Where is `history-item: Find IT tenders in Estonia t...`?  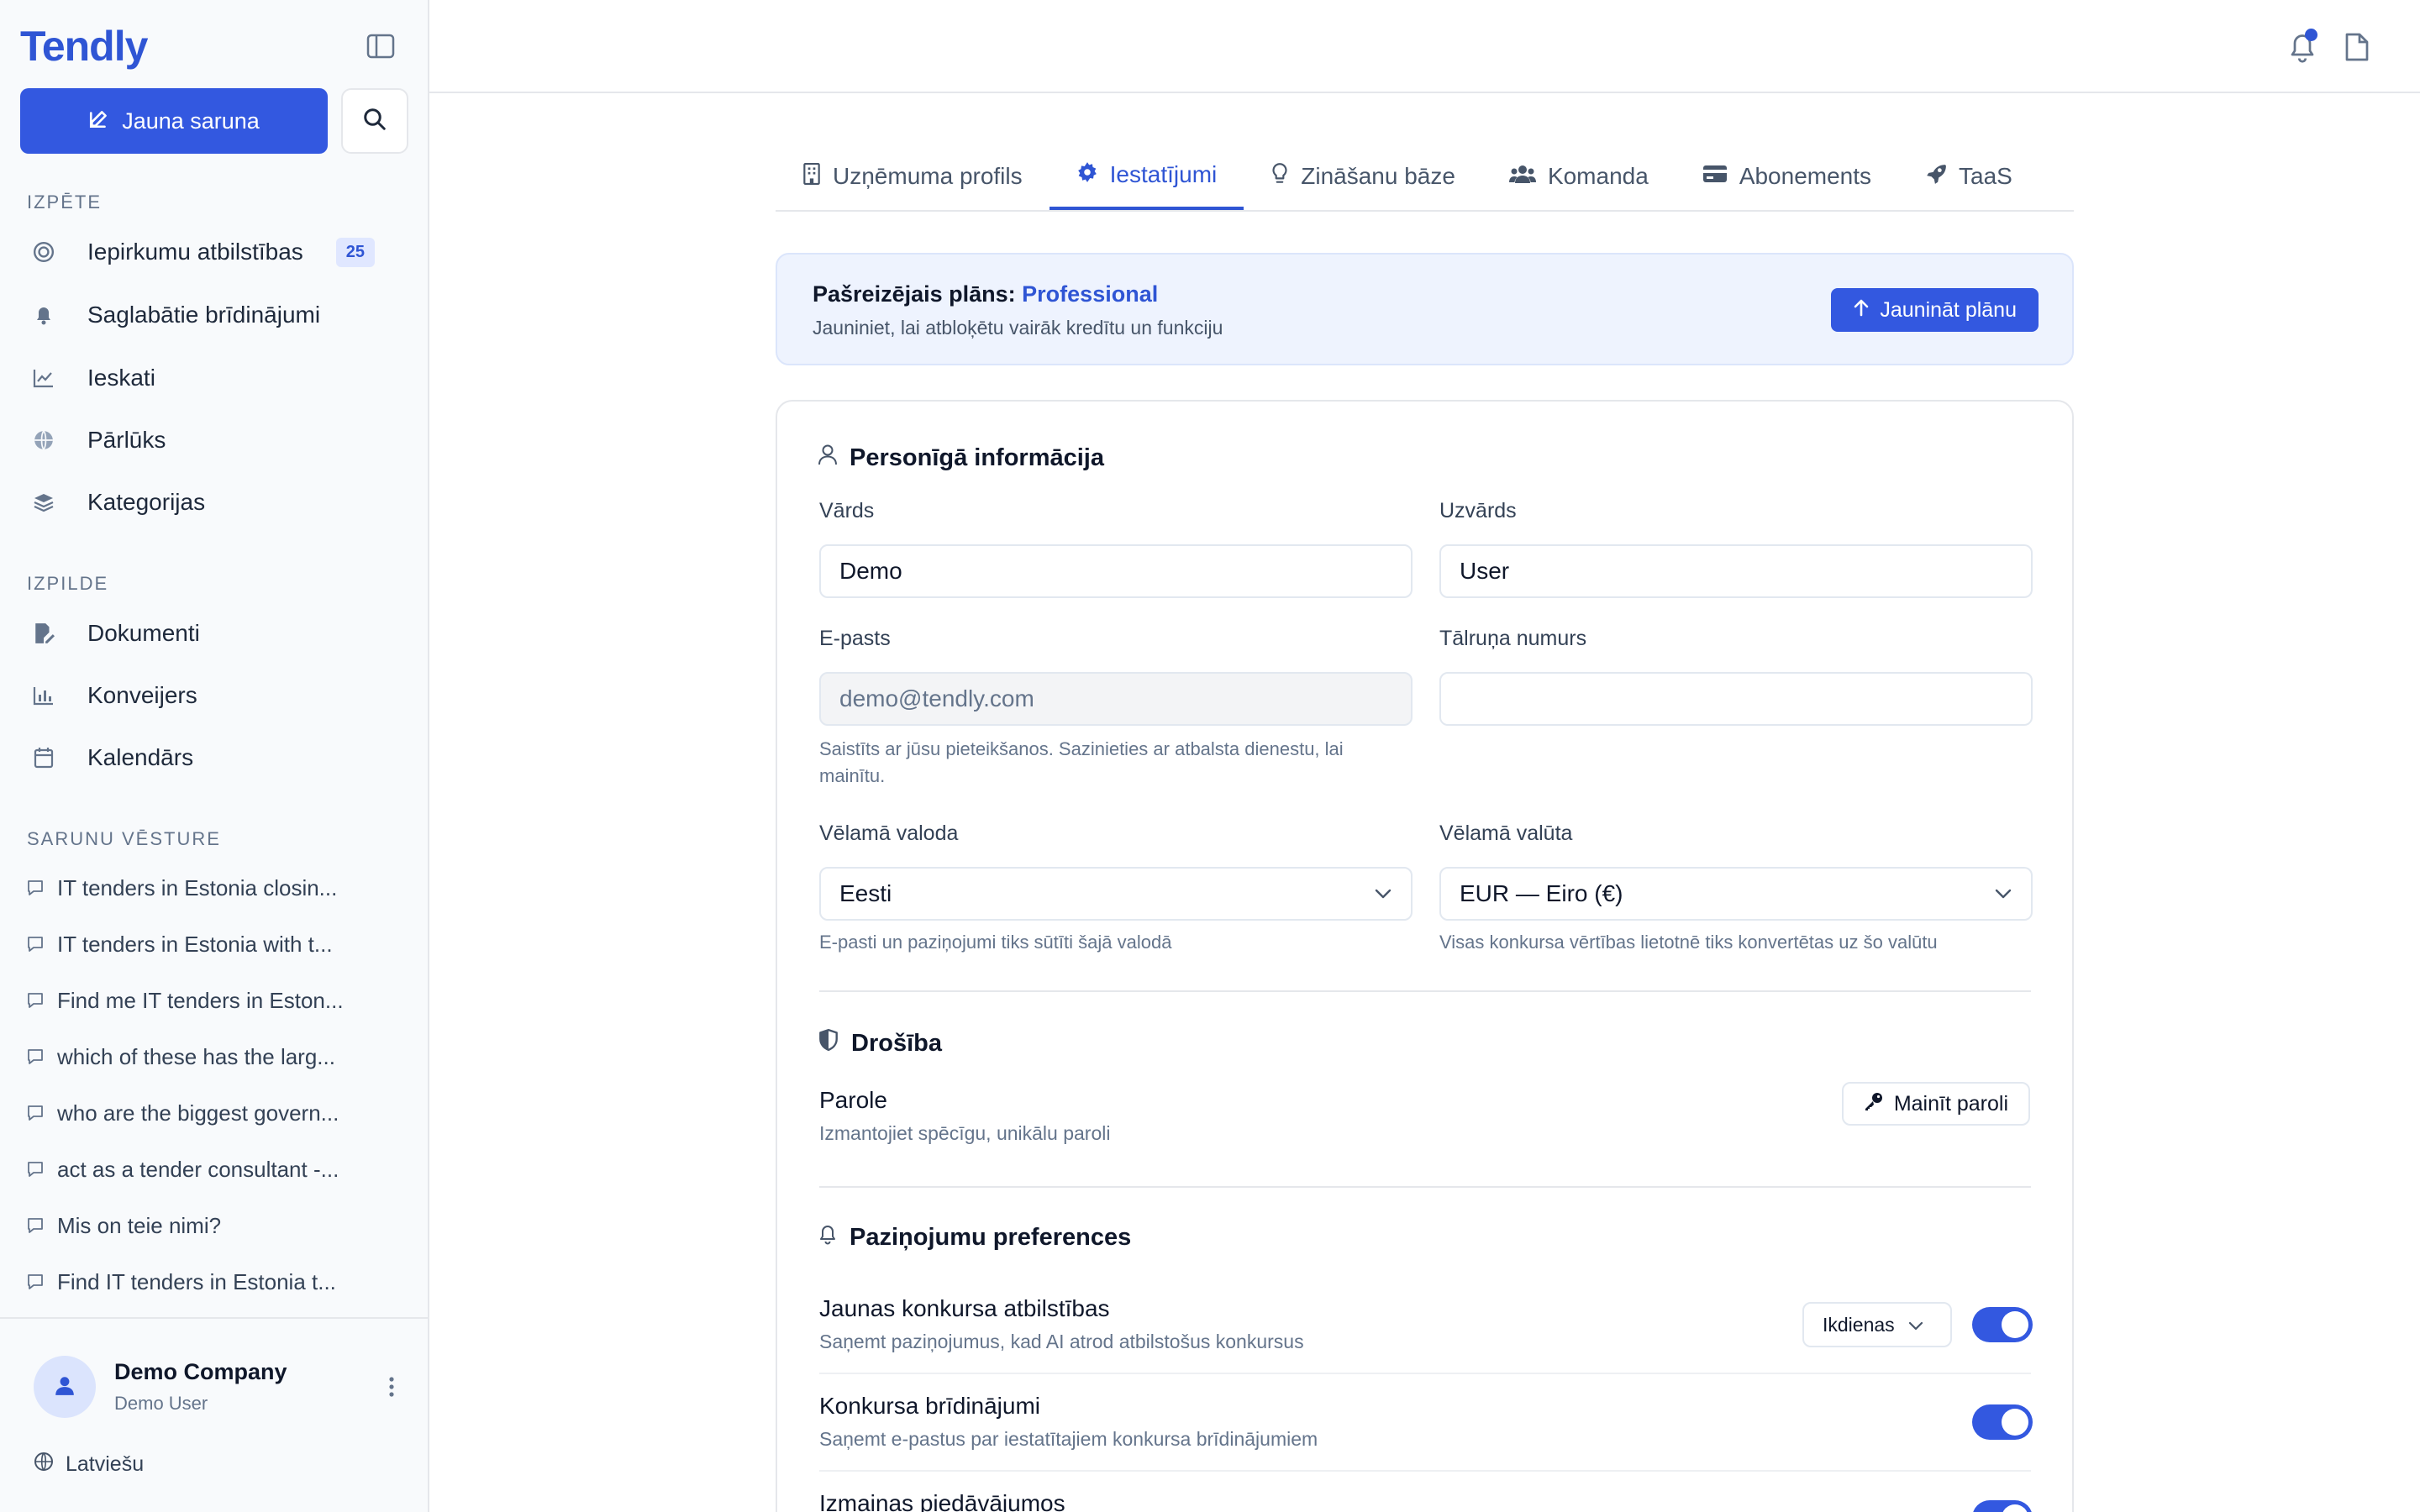 history-item: Find IT tenders in Estonia t... is located at coordinates (207, 1282).